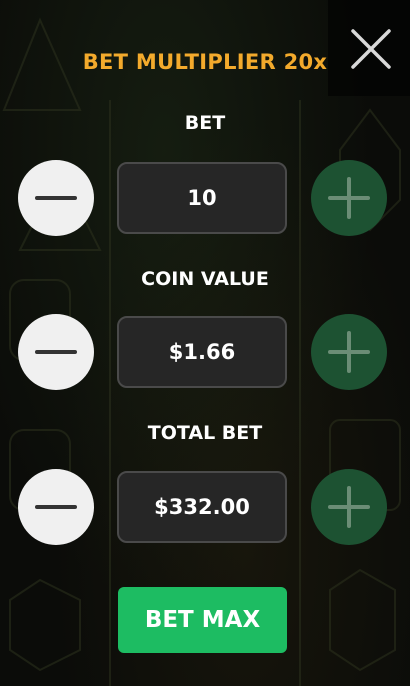 The width and height of the screenshot is (410, 686). I want to click on bet-decrease-button, so click(56, 198).